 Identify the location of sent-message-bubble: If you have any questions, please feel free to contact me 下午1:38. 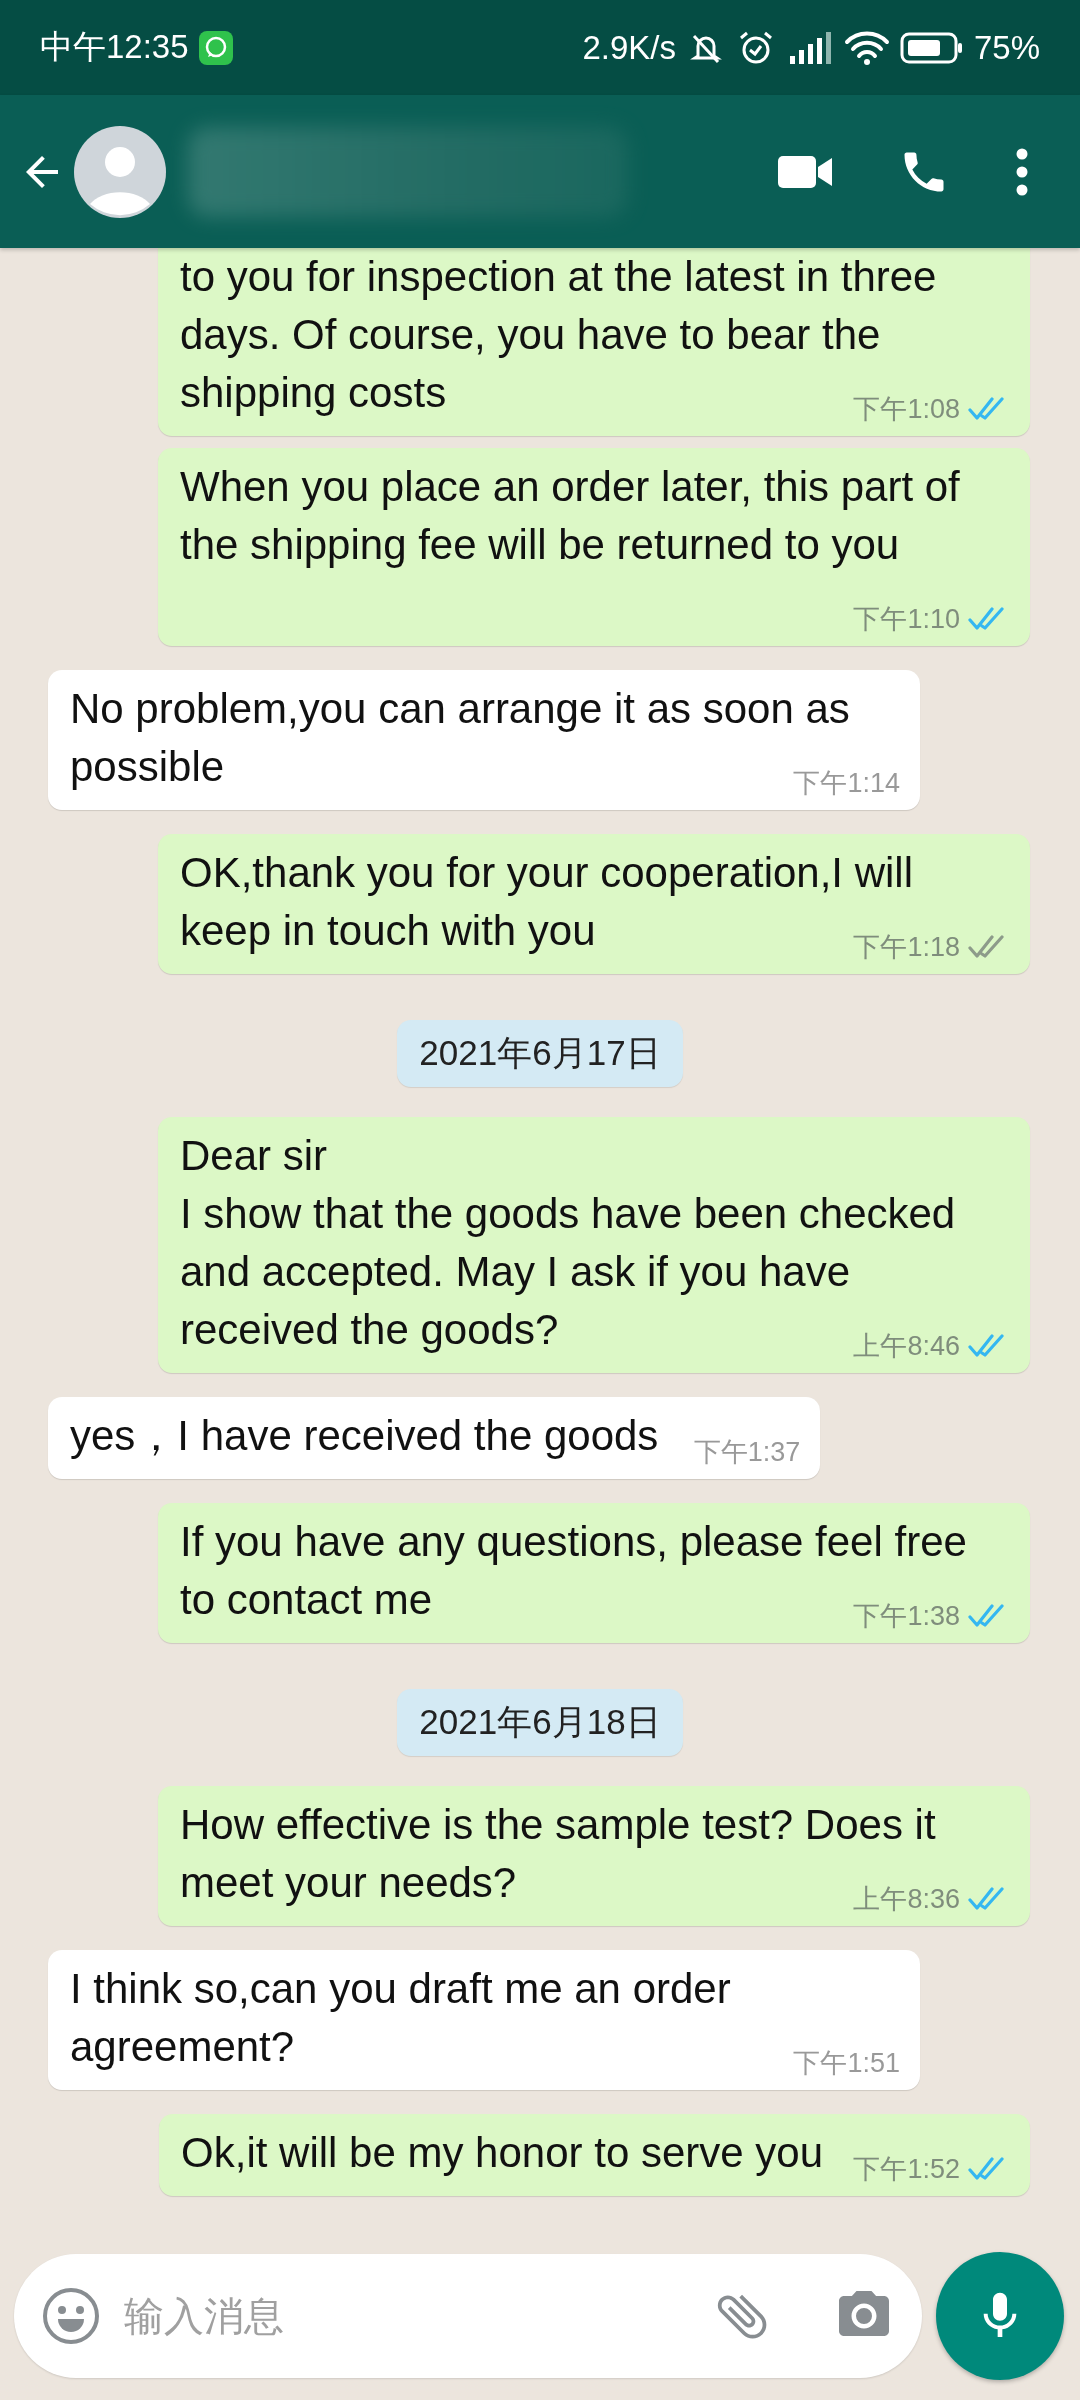
(594, 1573).